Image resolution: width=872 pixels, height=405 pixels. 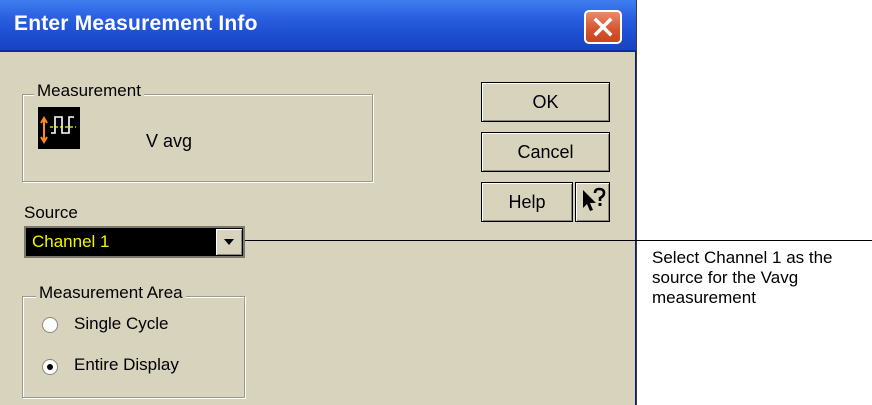 What do you see at coordinates (111, 293) in the screenshot?
I see `measurement-area-legend: Measurement Area` at bounding box center [111, 293].